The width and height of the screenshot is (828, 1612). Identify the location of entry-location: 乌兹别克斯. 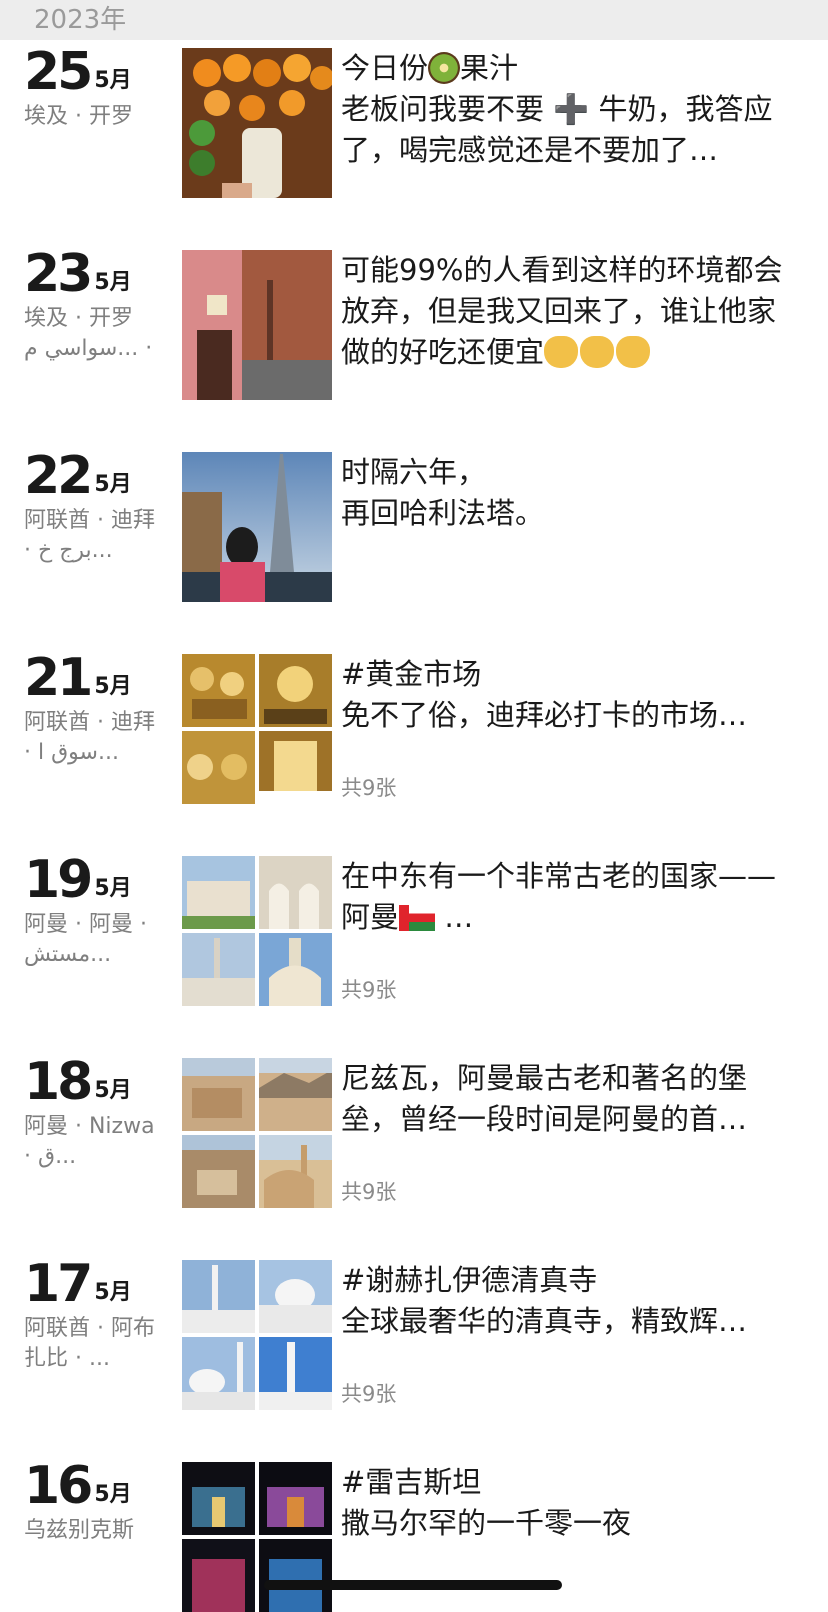
(79, 1530).